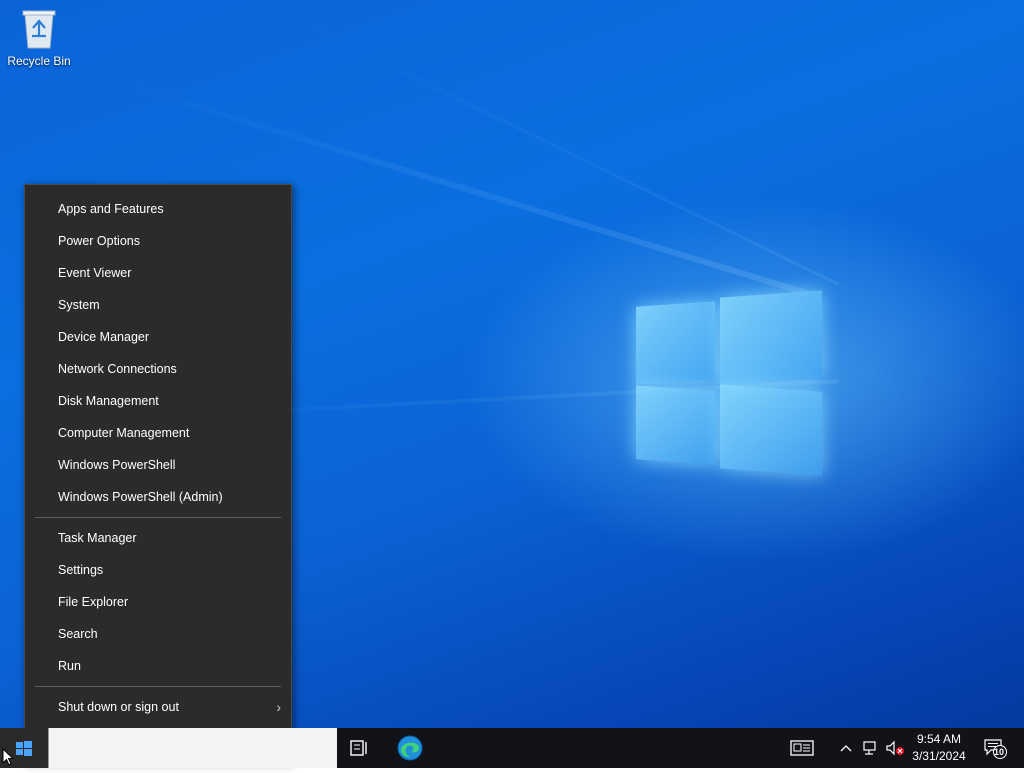 The height and width of the screenshot is (773, 1024). Describe the element at coordinates (158, 538) in the screenshot. I see `menu-item-task-manager: Task Manager` at that location.